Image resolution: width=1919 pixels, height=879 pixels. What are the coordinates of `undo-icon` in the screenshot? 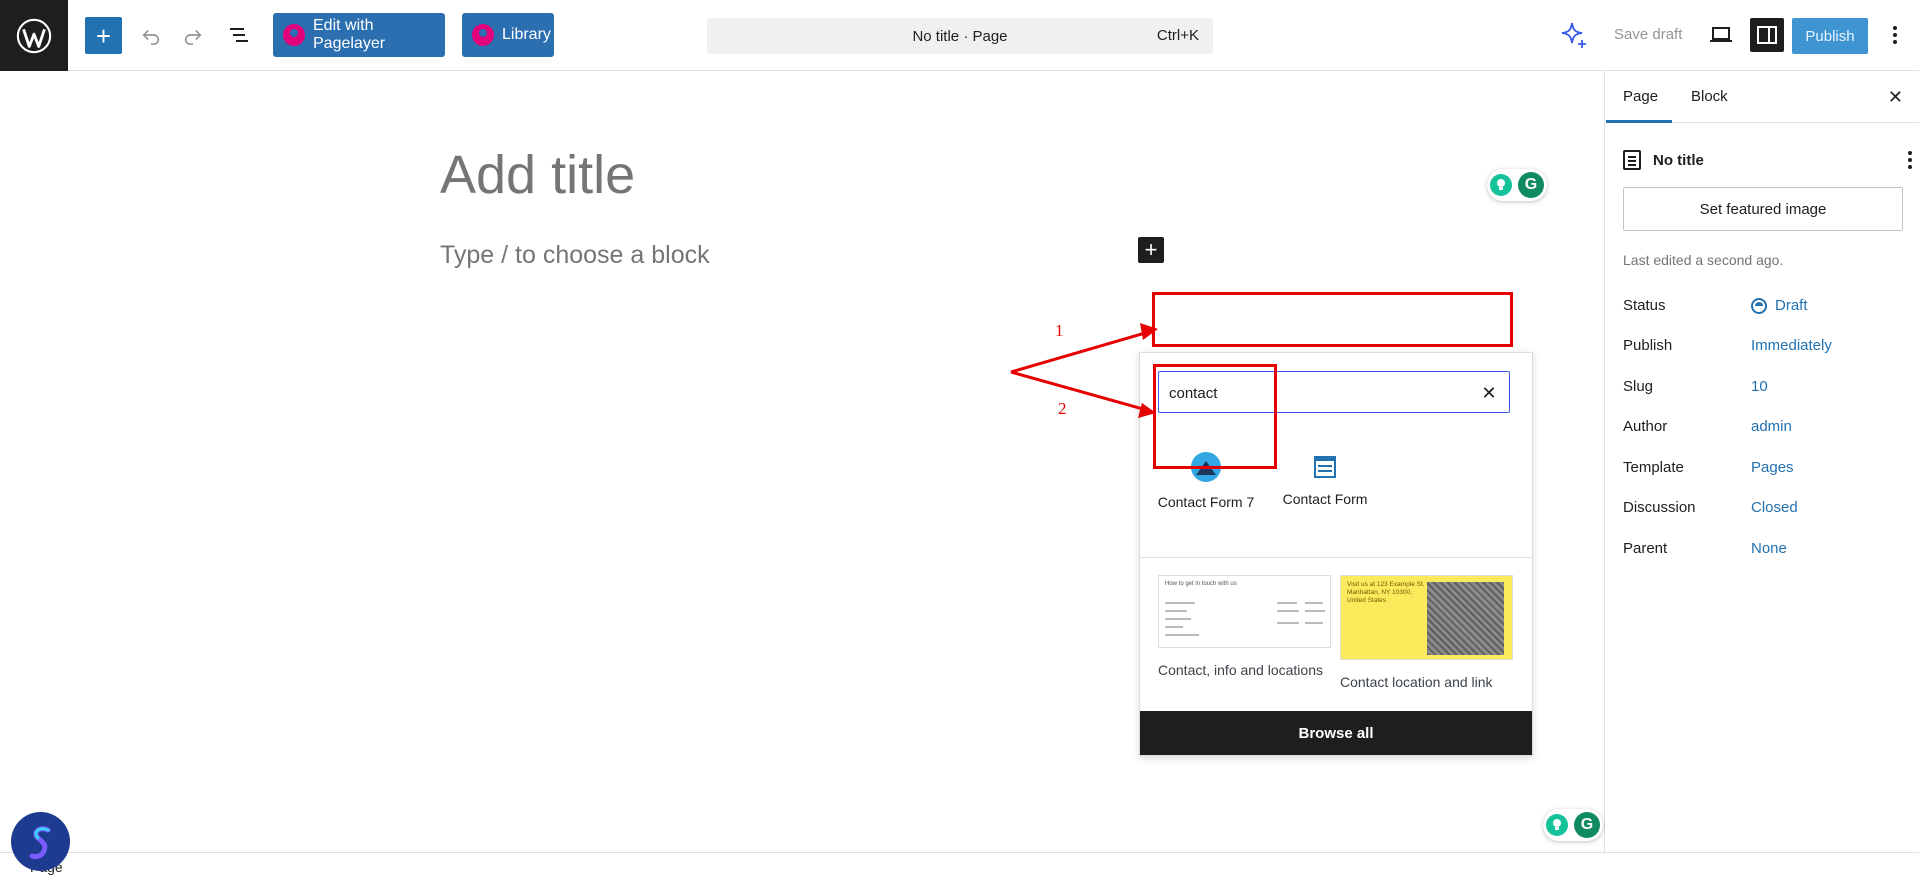 It's located at (151, 37).